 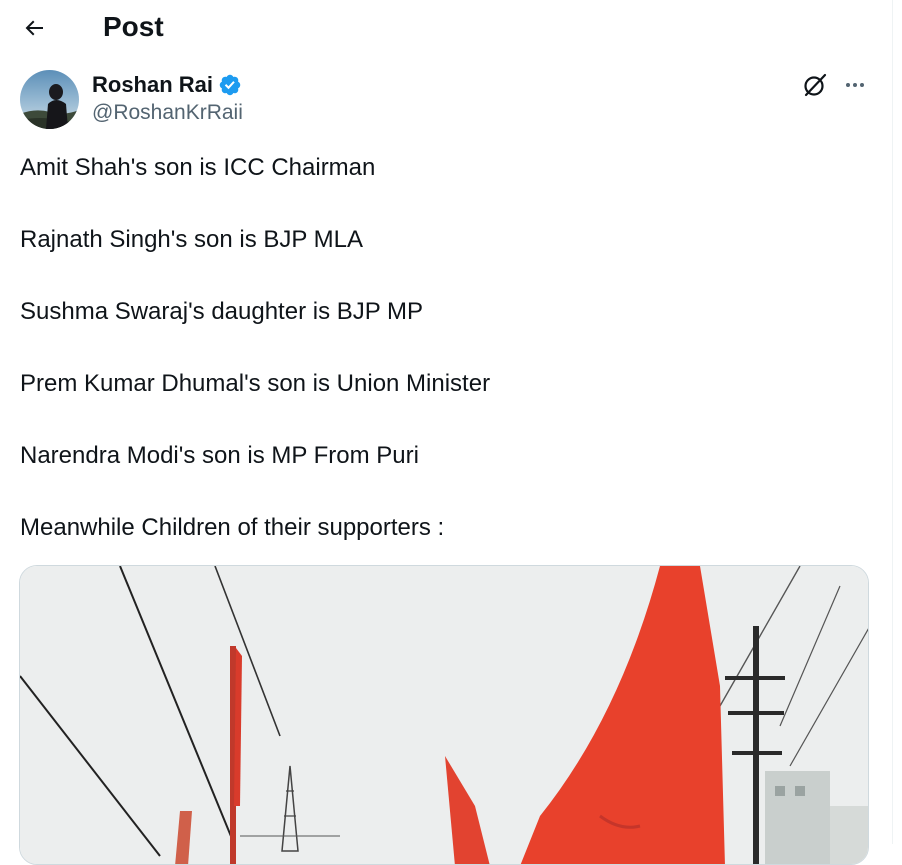 I want to click on verified-badge-icon, so click(x=230, y=85).